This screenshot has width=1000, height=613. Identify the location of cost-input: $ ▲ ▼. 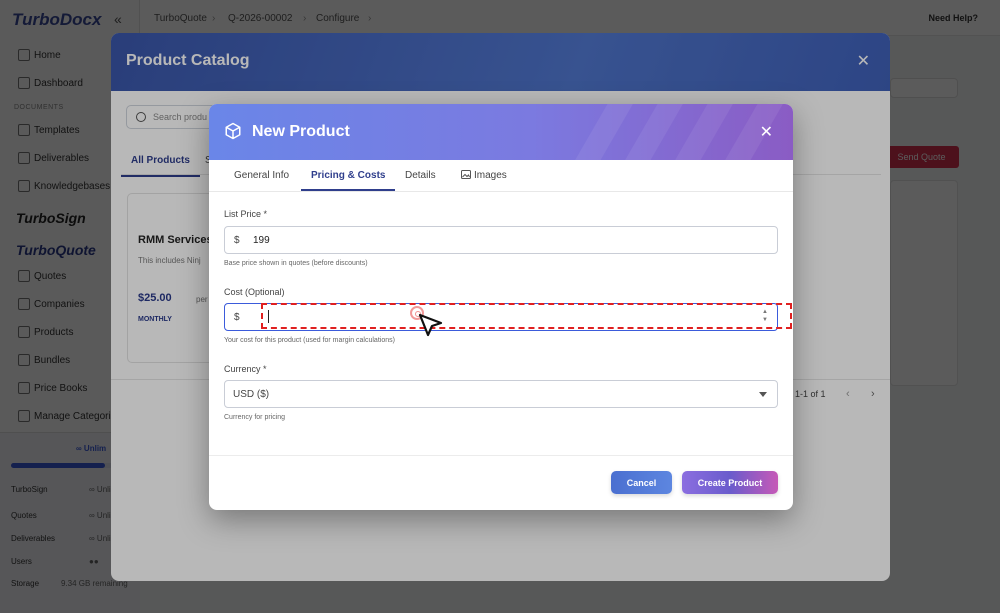
(508, 320).